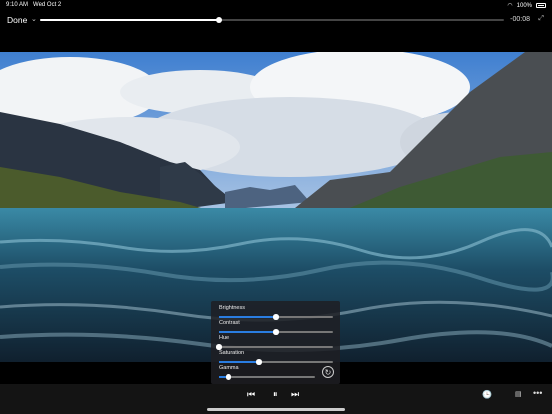 The image size is (552, 414). I want to click on done-button: Done, so click(17, 20).